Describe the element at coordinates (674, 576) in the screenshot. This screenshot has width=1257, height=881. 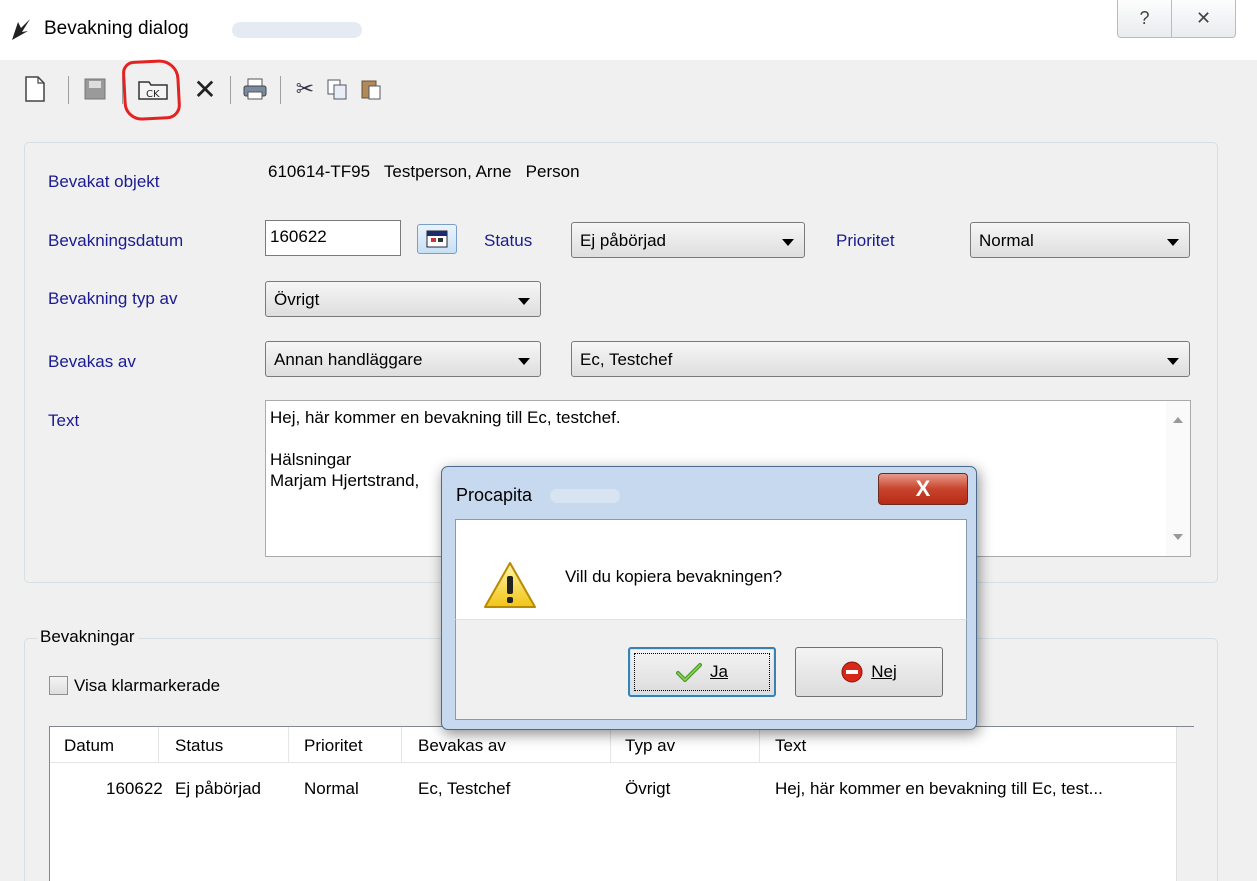
I see `dialog-message: Vill du kopiera bevakningen?` at that location.